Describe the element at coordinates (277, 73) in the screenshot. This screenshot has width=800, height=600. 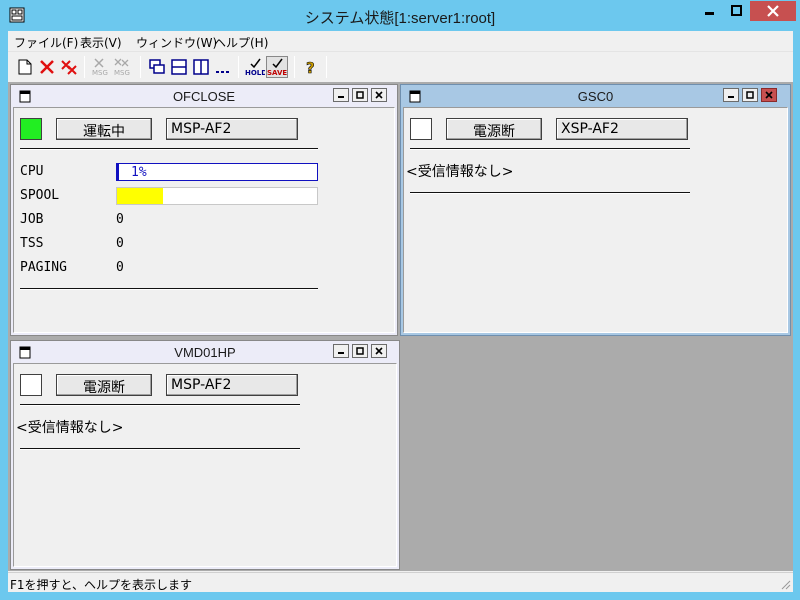
I see `svg-text: SAVE` at that location.